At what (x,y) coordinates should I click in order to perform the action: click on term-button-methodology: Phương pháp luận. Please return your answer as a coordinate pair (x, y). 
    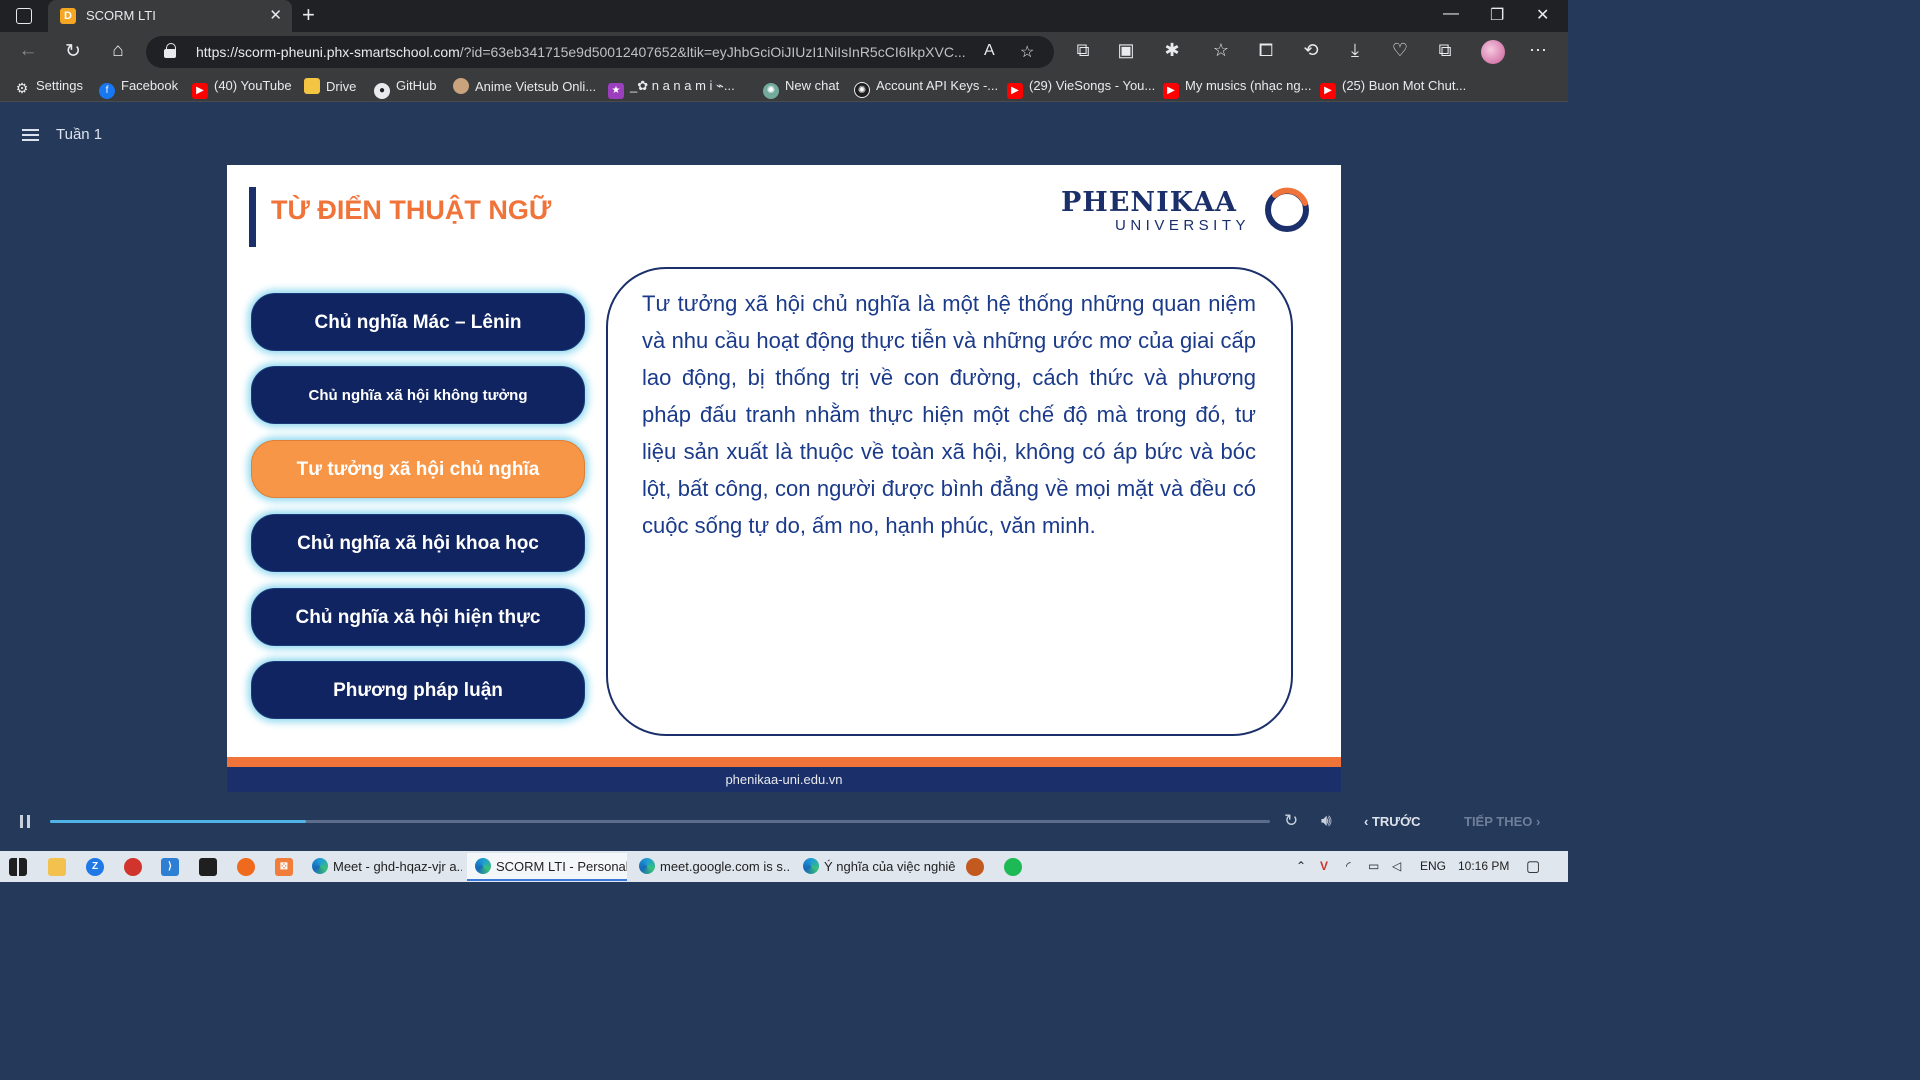
    Looking at the image, I should click on (418, 690).